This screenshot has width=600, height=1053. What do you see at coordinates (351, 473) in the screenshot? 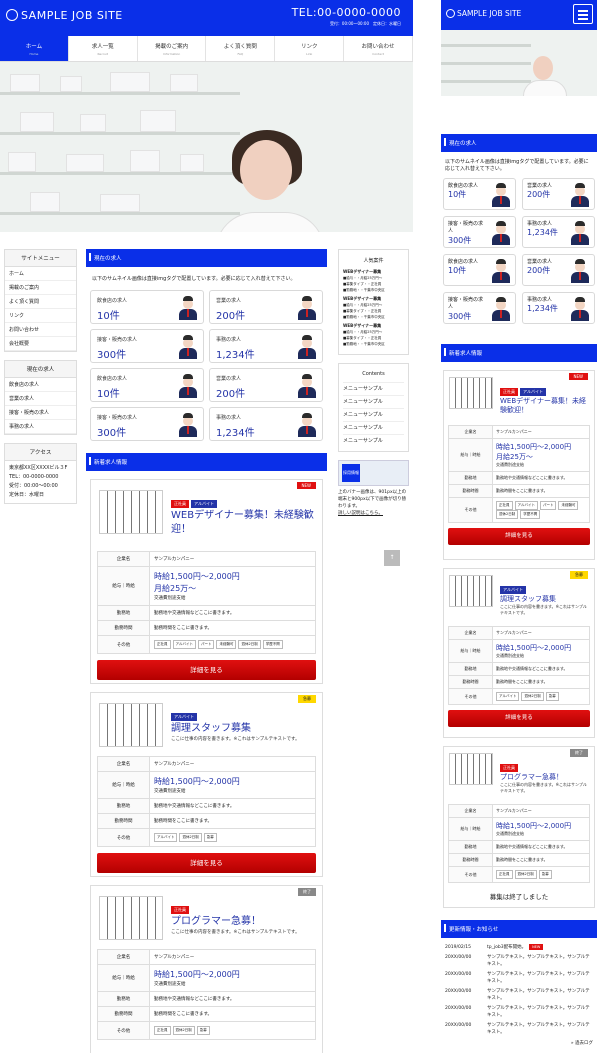
I see `banner-label: 採用情報` at bounding box center [351, 473].